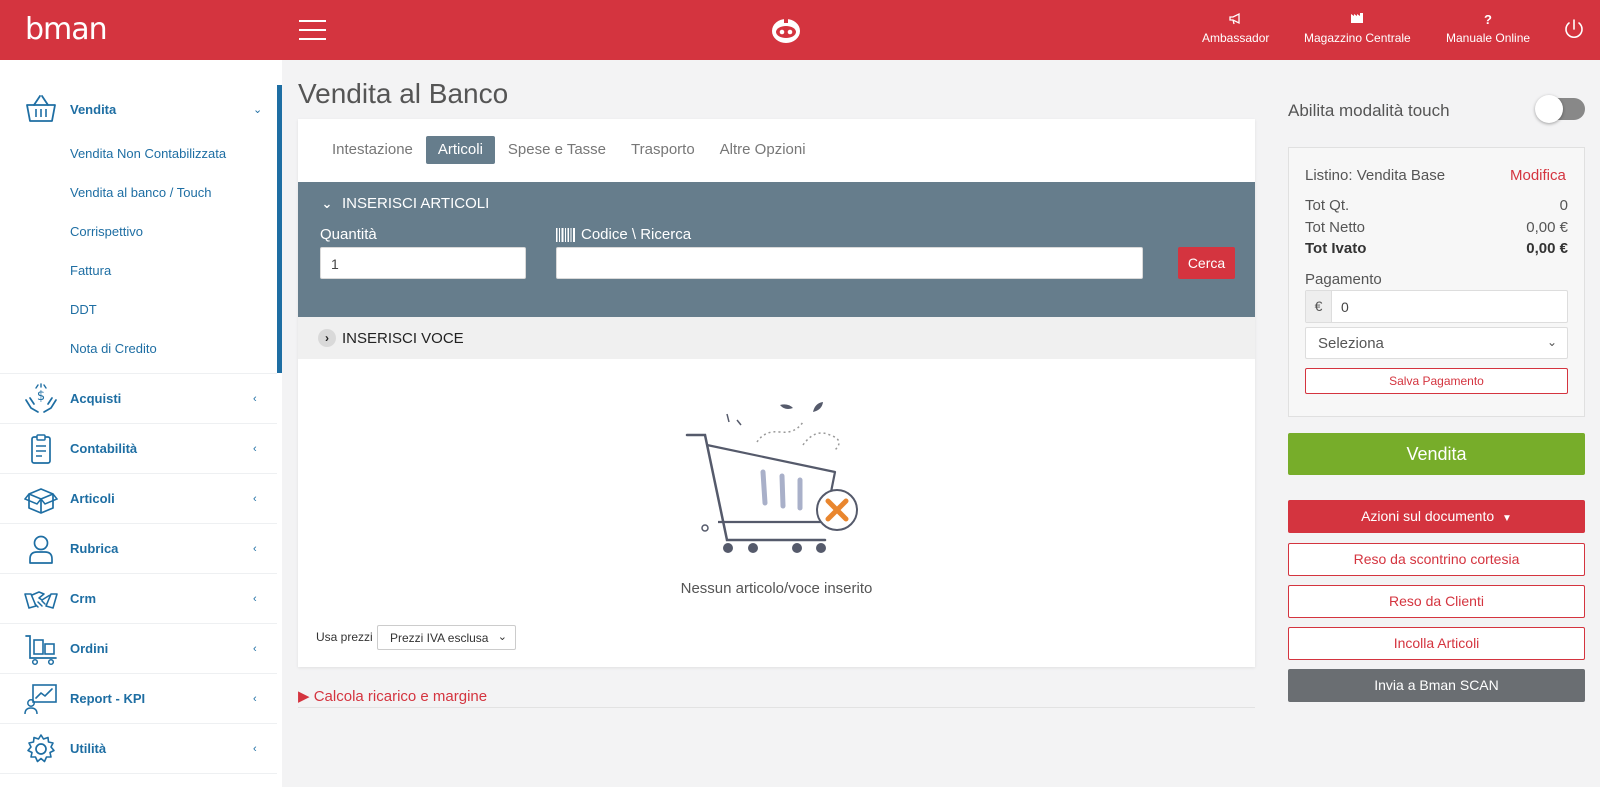 This screenshot has height=787, width=1600. What do you see at coordinates (1549, 109) in the screenshot?
I see `toggle-knob` at bounding box center [1549, 109].